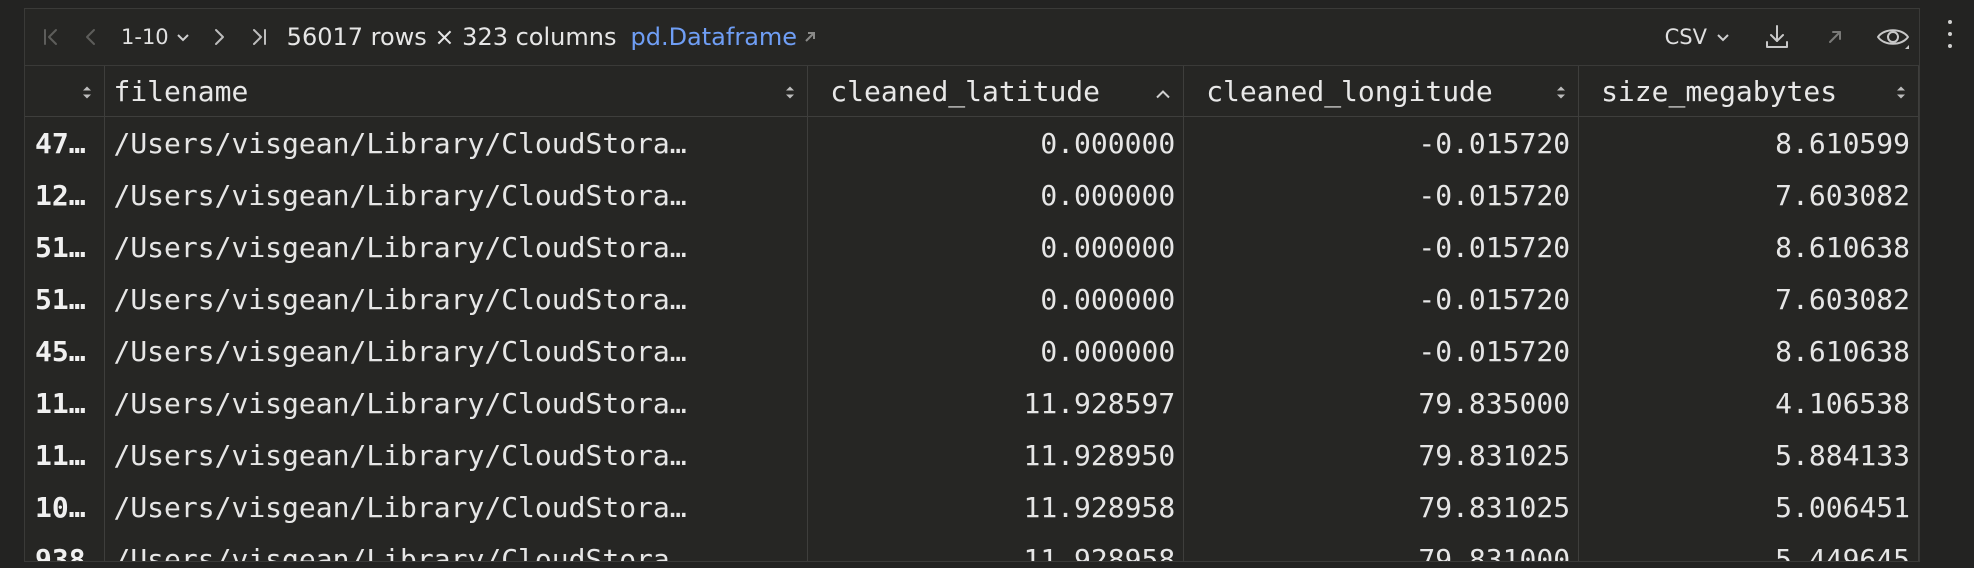 This screenshot has height=568, width=1974. I want to click on size-cell: 8.610599, so click(1748, 142).